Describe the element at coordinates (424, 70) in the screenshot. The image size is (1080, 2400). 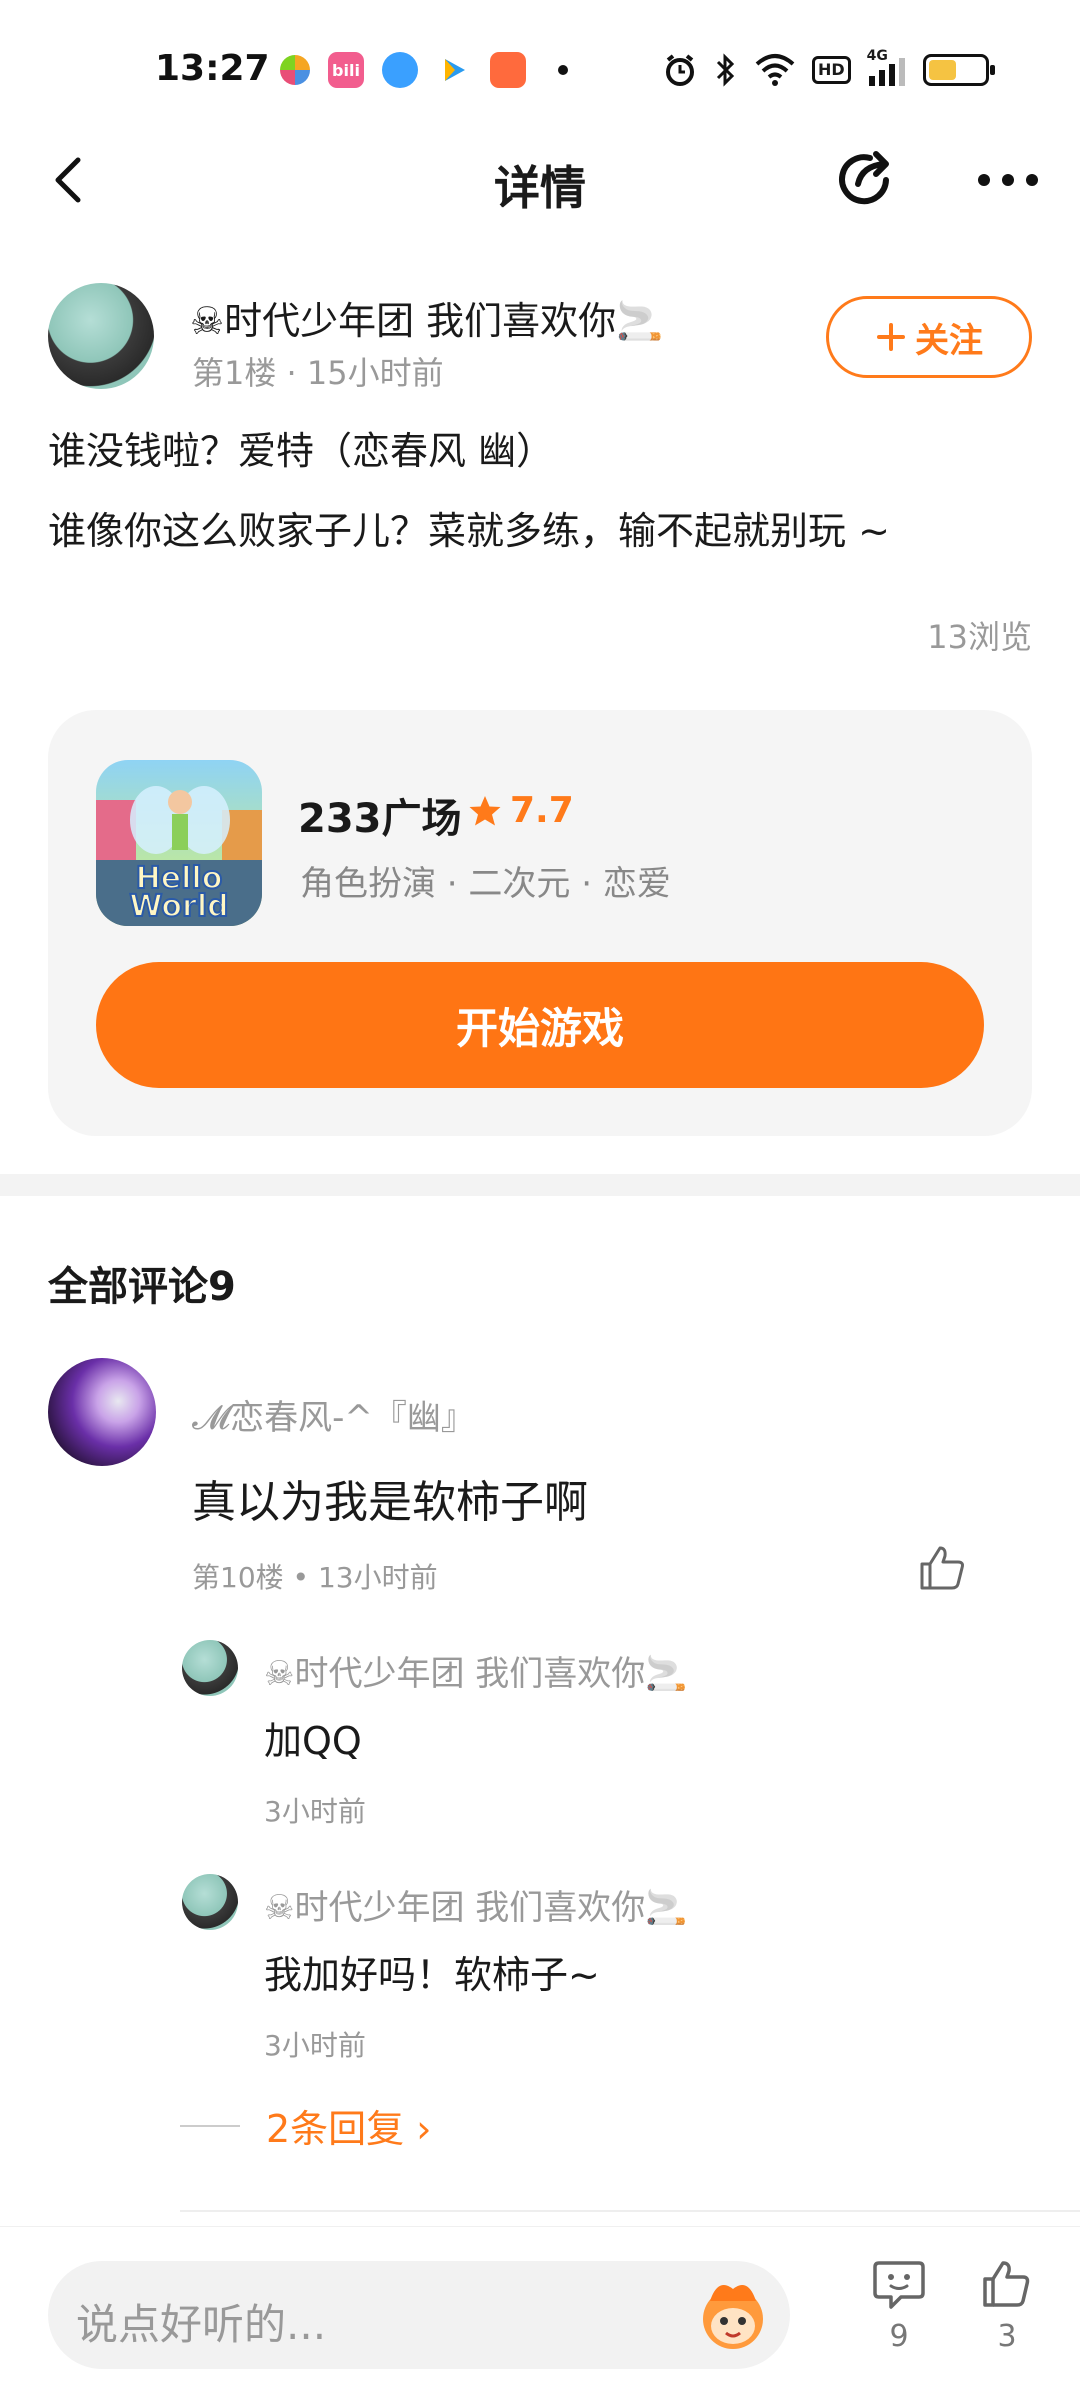
I see `status-app-icons: bili` at that location.